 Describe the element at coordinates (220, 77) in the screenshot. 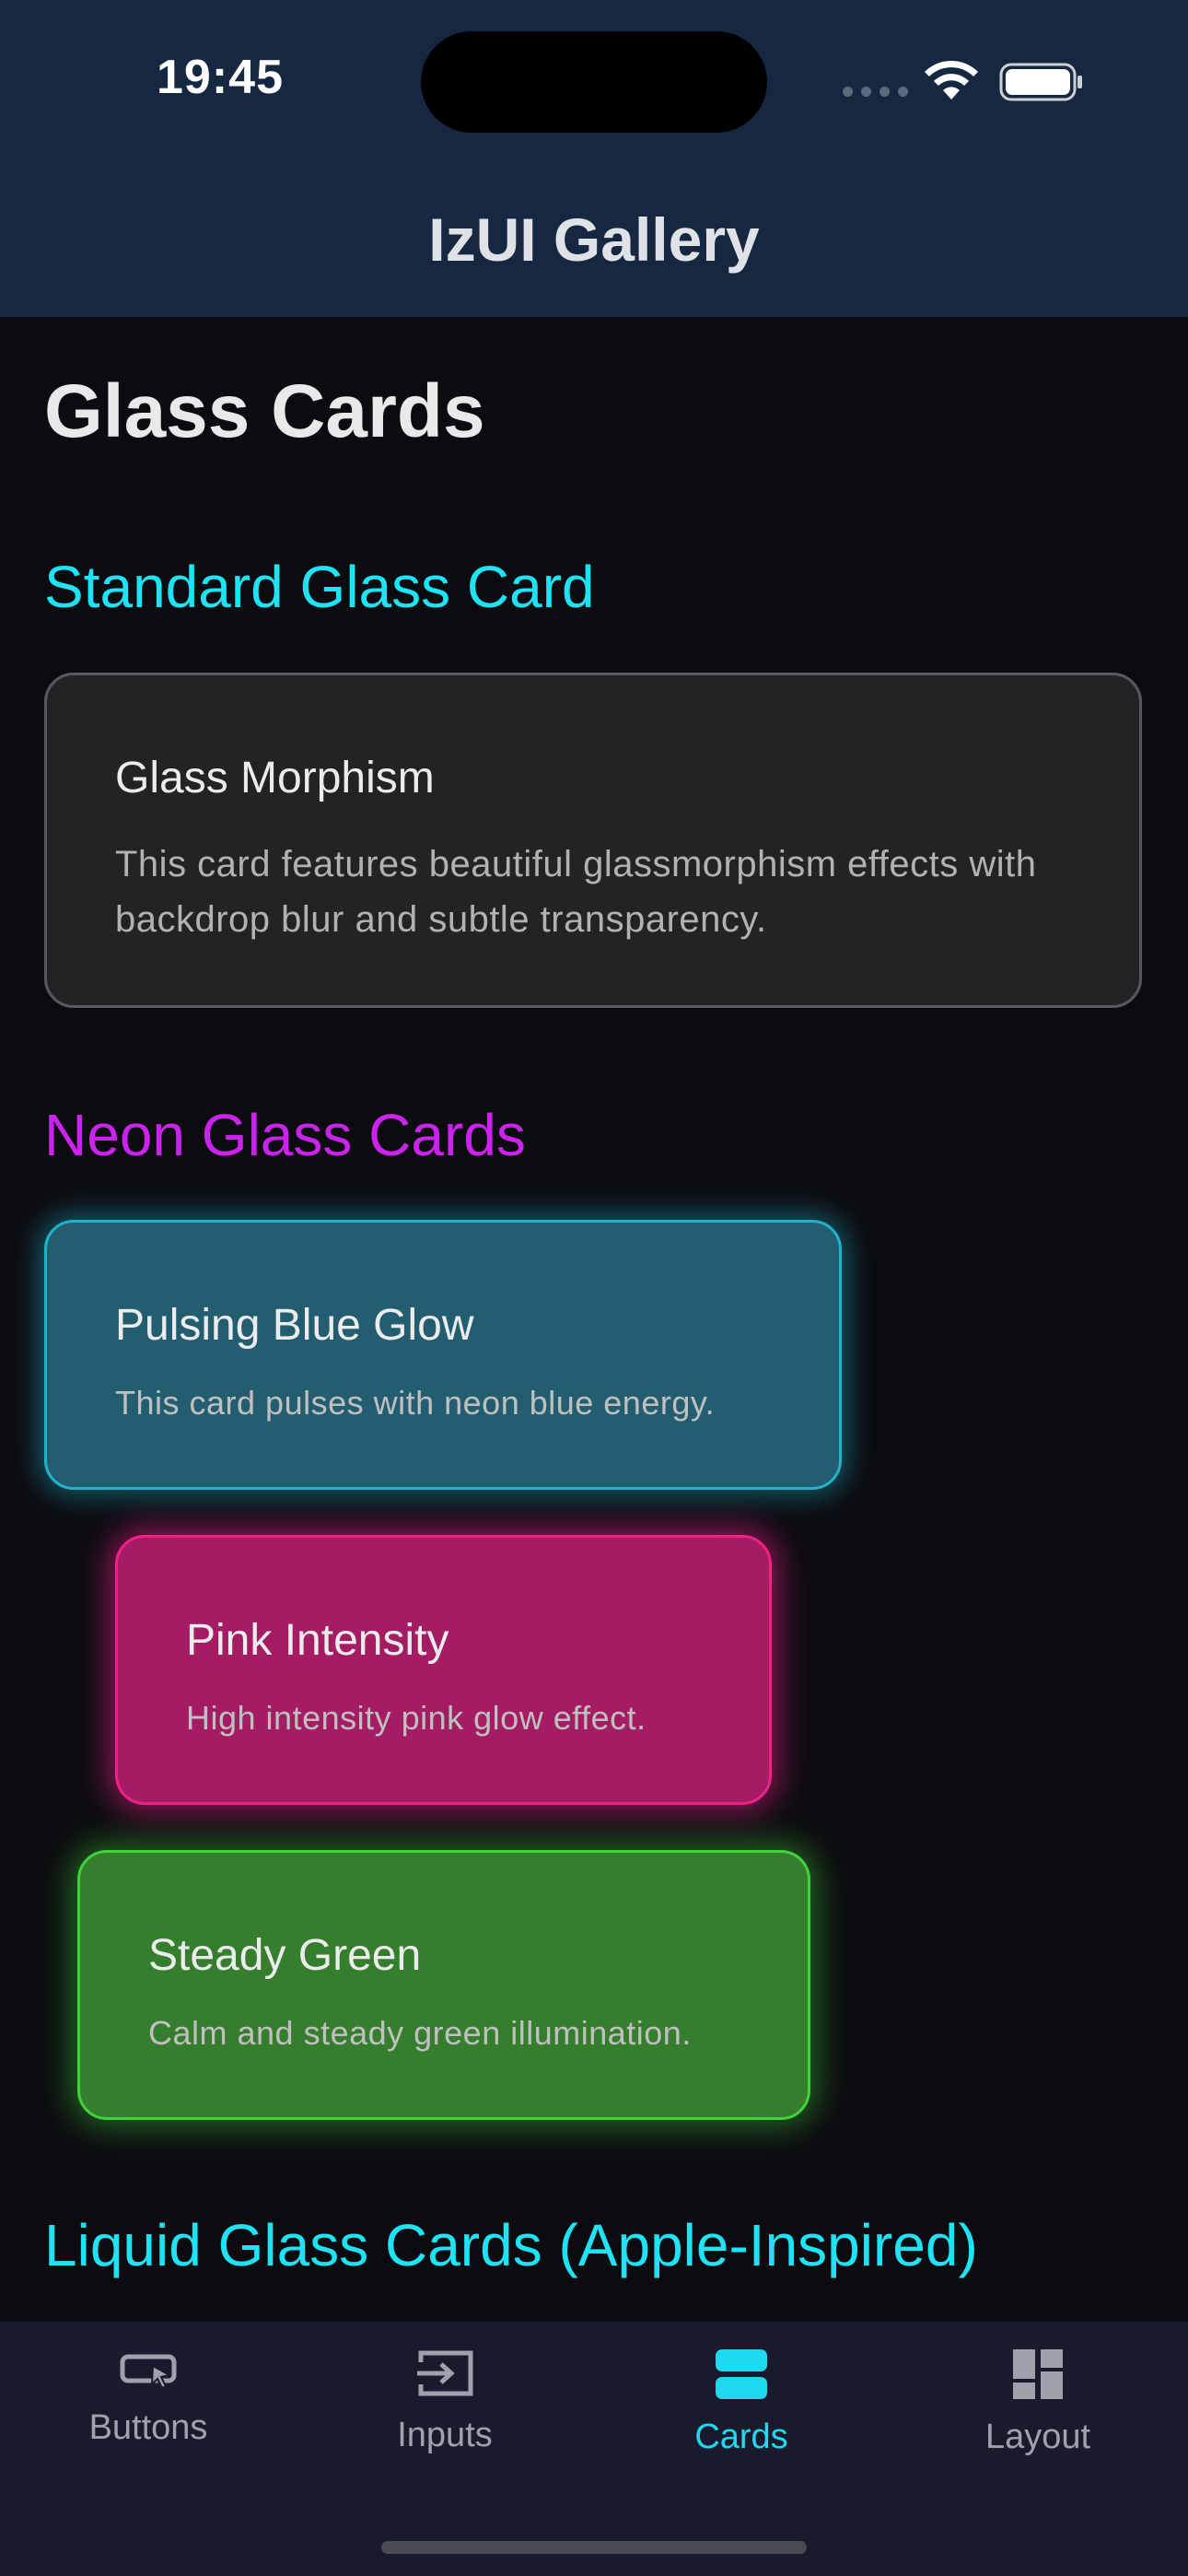

I see `status-time: 19:45` at that location.